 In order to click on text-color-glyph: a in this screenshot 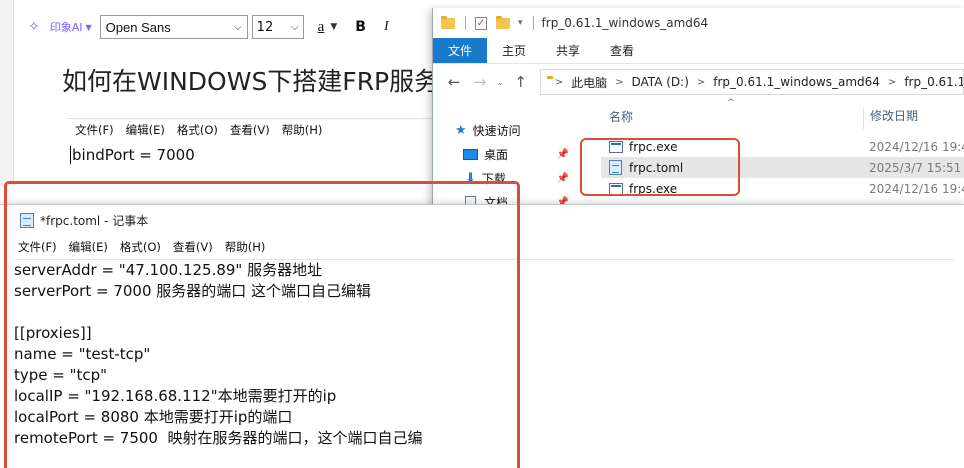, I will do `click(321, 26)`.